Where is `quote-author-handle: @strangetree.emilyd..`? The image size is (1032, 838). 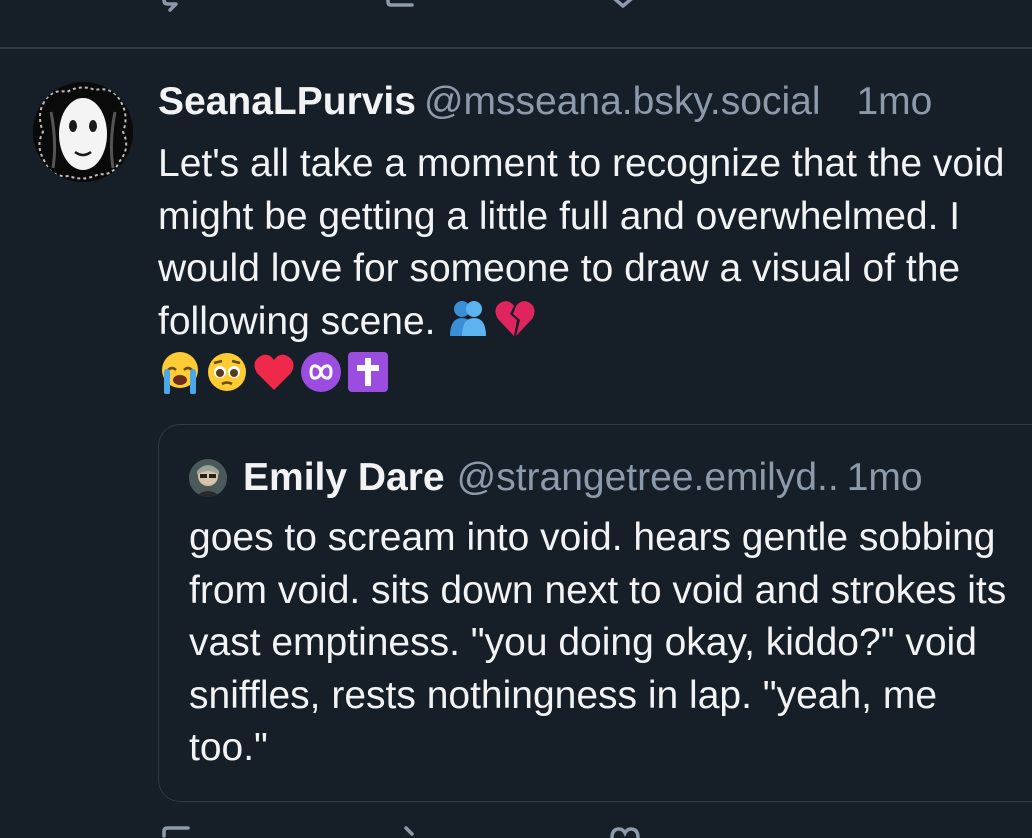 quote-author-handle: @strangetree.emilyd.. is located at coordinates (648, 478).